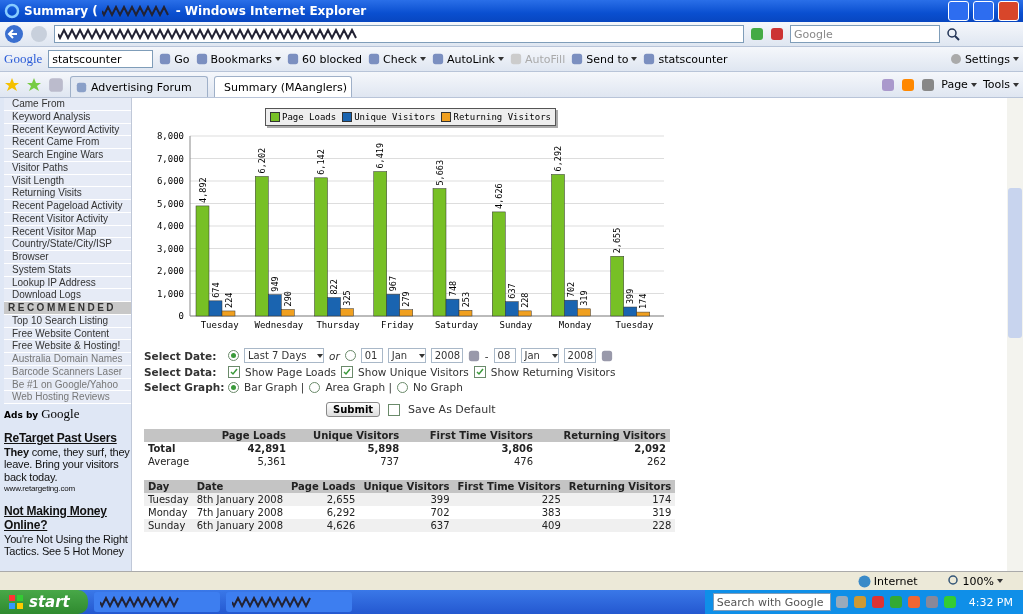 This screenshot has width=1023, height=614. What do you see at coordinates (271, 11) in the screenshot?
I see `window-title-suffix: - Windows Internet Explorer` at bounding box center [271, 11].